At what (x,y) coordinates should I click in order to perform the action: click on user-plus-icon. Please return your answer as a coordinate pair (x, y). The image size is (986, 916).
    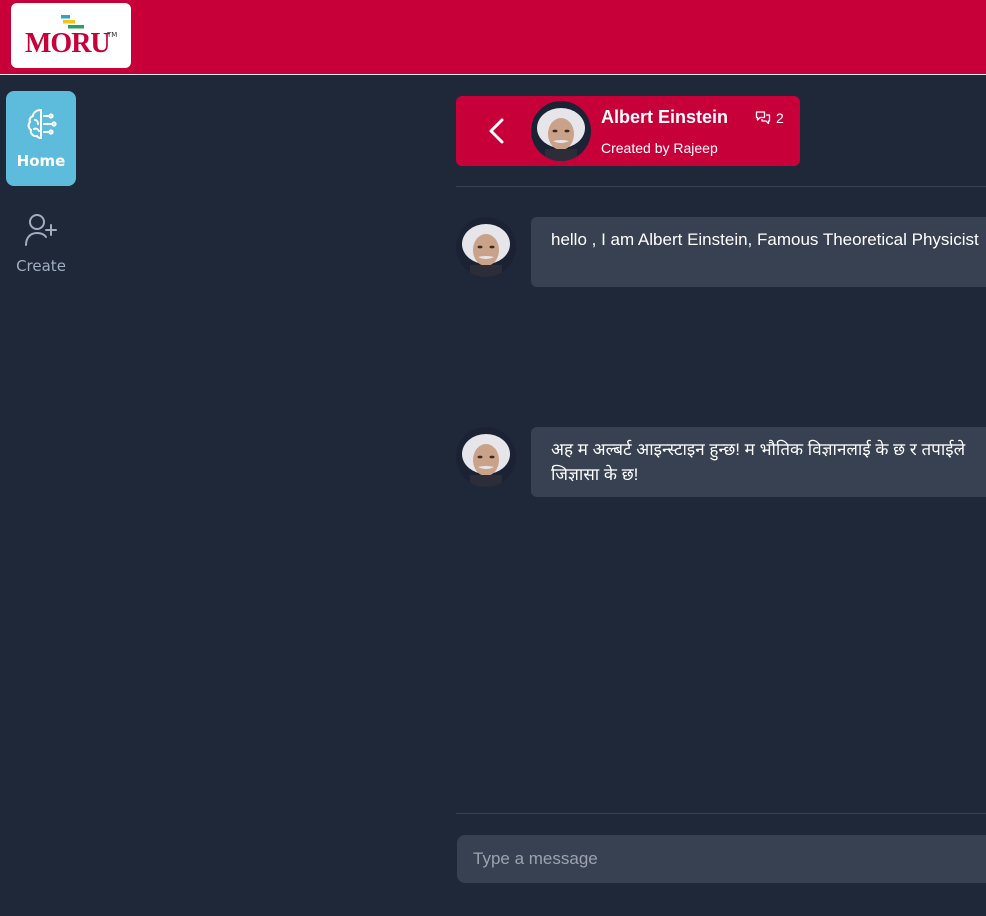
    Looking at the image, I should click on (41, 230).